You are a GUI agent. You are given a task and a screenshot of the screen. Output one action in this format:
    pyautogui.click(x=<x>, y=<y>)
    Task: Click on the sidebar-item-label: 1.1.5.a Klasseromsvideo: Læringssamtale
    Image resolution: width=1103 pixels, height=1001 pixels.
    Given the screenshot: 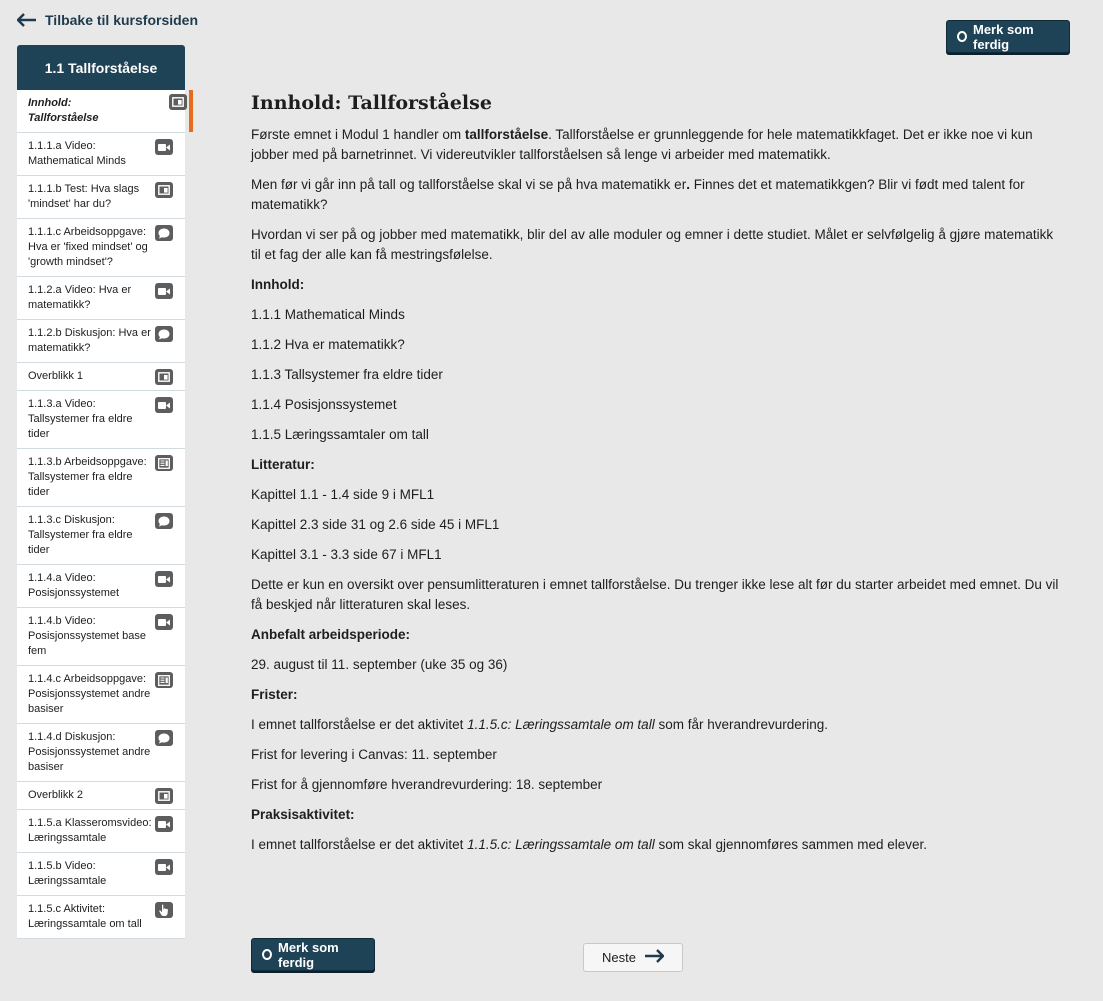 What is the action you would take?
    pyautogui.click(x=90, y=830)
    